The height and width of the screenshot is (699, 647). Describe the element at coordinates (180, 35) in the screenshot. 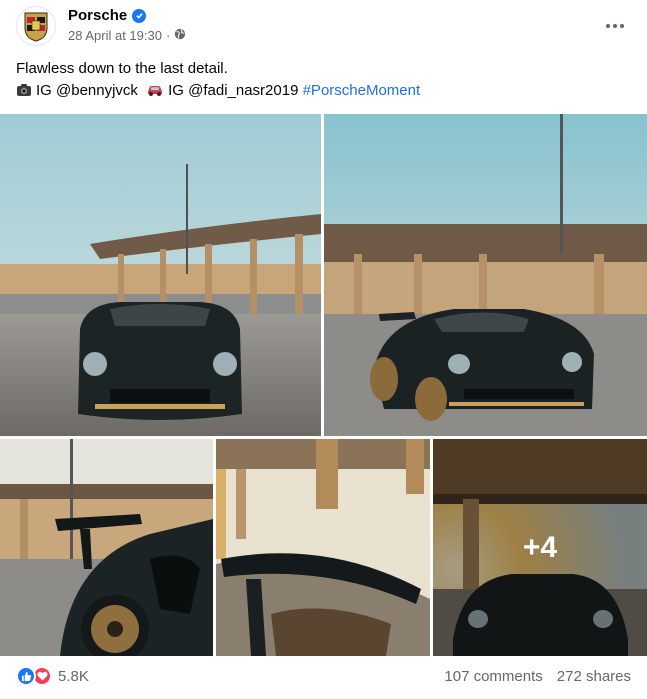

I see `globe-icon` at that location.